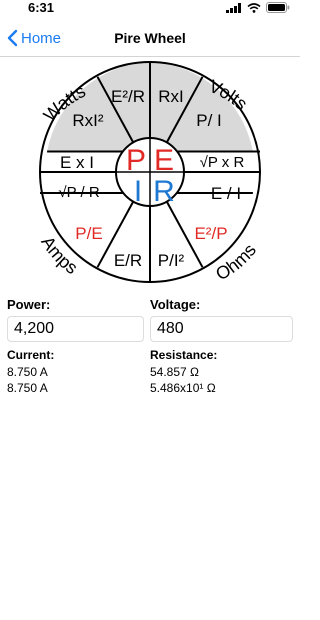  What do you see at coordinates (29, 304) in the screenshot?
I see `power-label: Power:` at bounding box center [29, 304].